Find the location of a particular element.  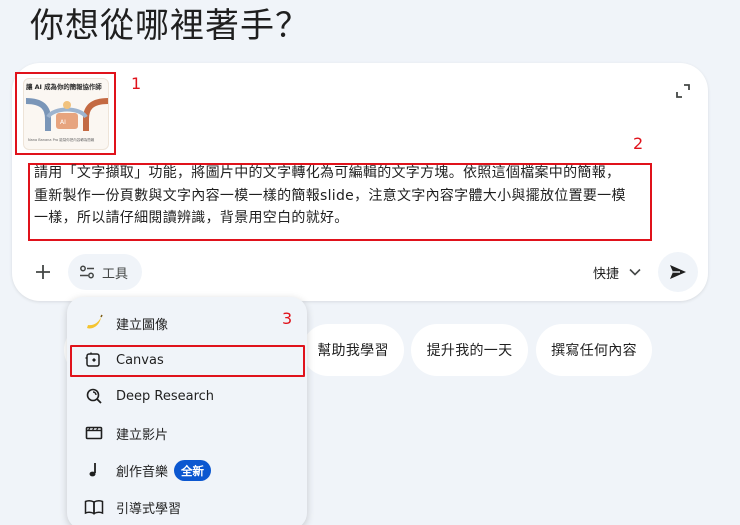

suggestion-chip-improve-day: 提升我的一天 is located at coordinates (469, 350).